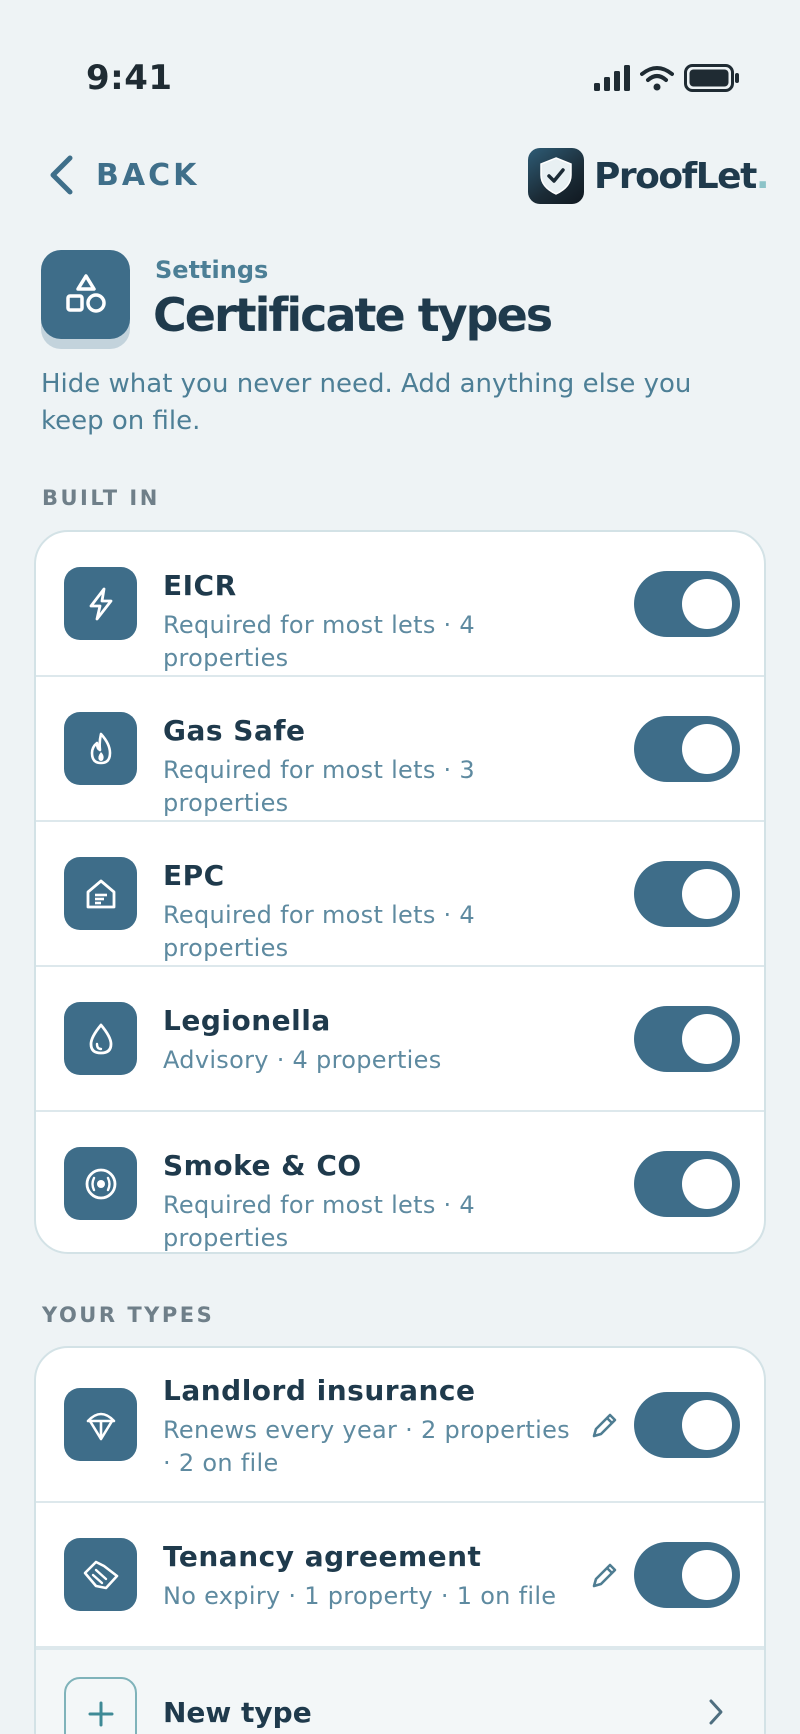 The height and width of the screenshot is (1734, 800). I want to click on shield-check-icon, so click(555, 176).